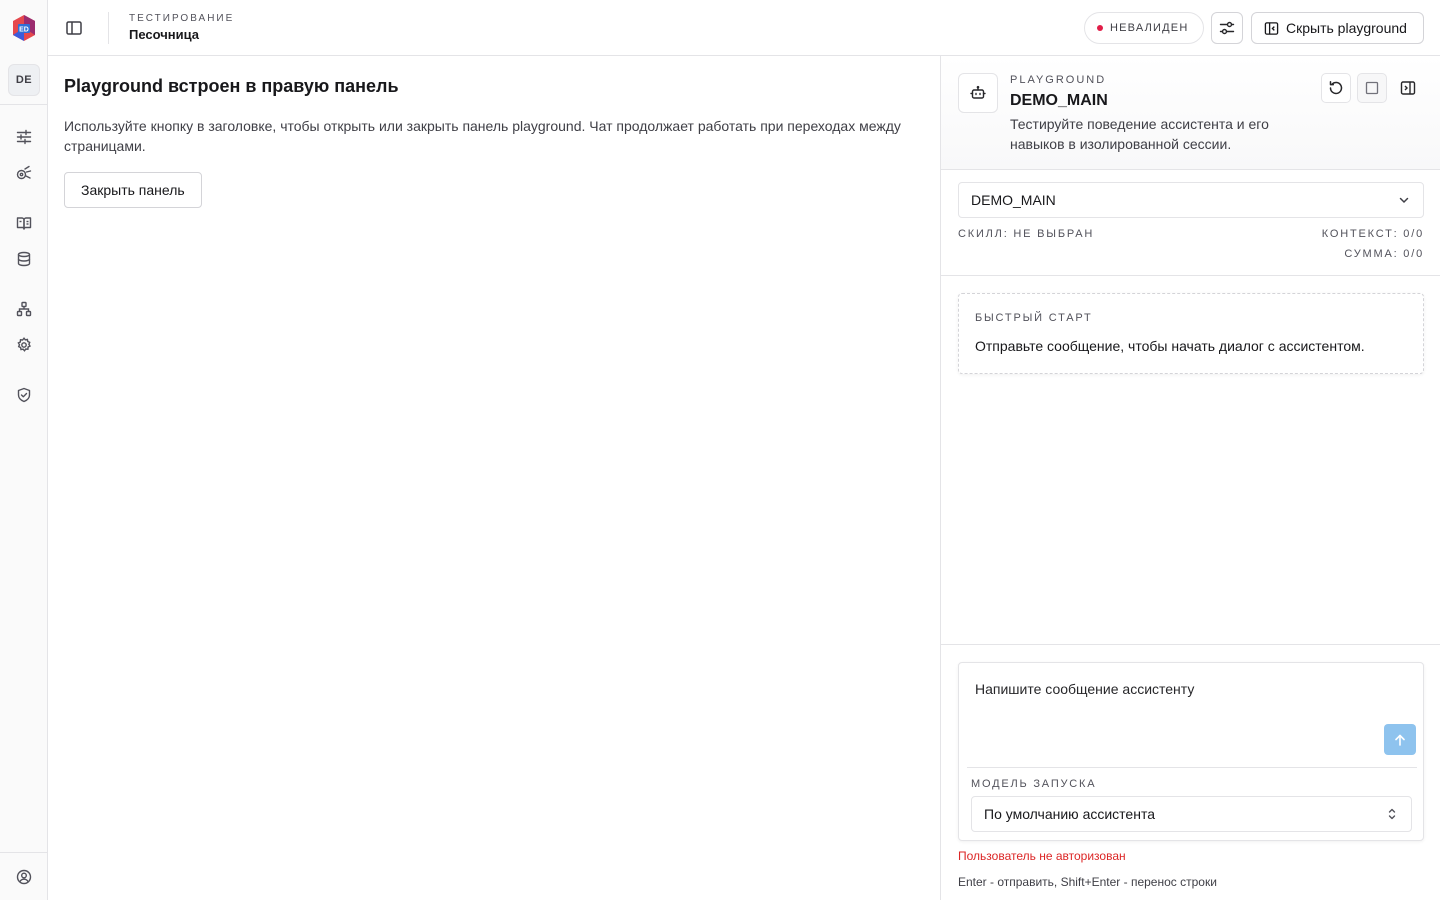 This screenshot has height=900, width=1440. Describe the element at coordinates (1100, 28) in the screenshot. I see `status-dot` at that location.